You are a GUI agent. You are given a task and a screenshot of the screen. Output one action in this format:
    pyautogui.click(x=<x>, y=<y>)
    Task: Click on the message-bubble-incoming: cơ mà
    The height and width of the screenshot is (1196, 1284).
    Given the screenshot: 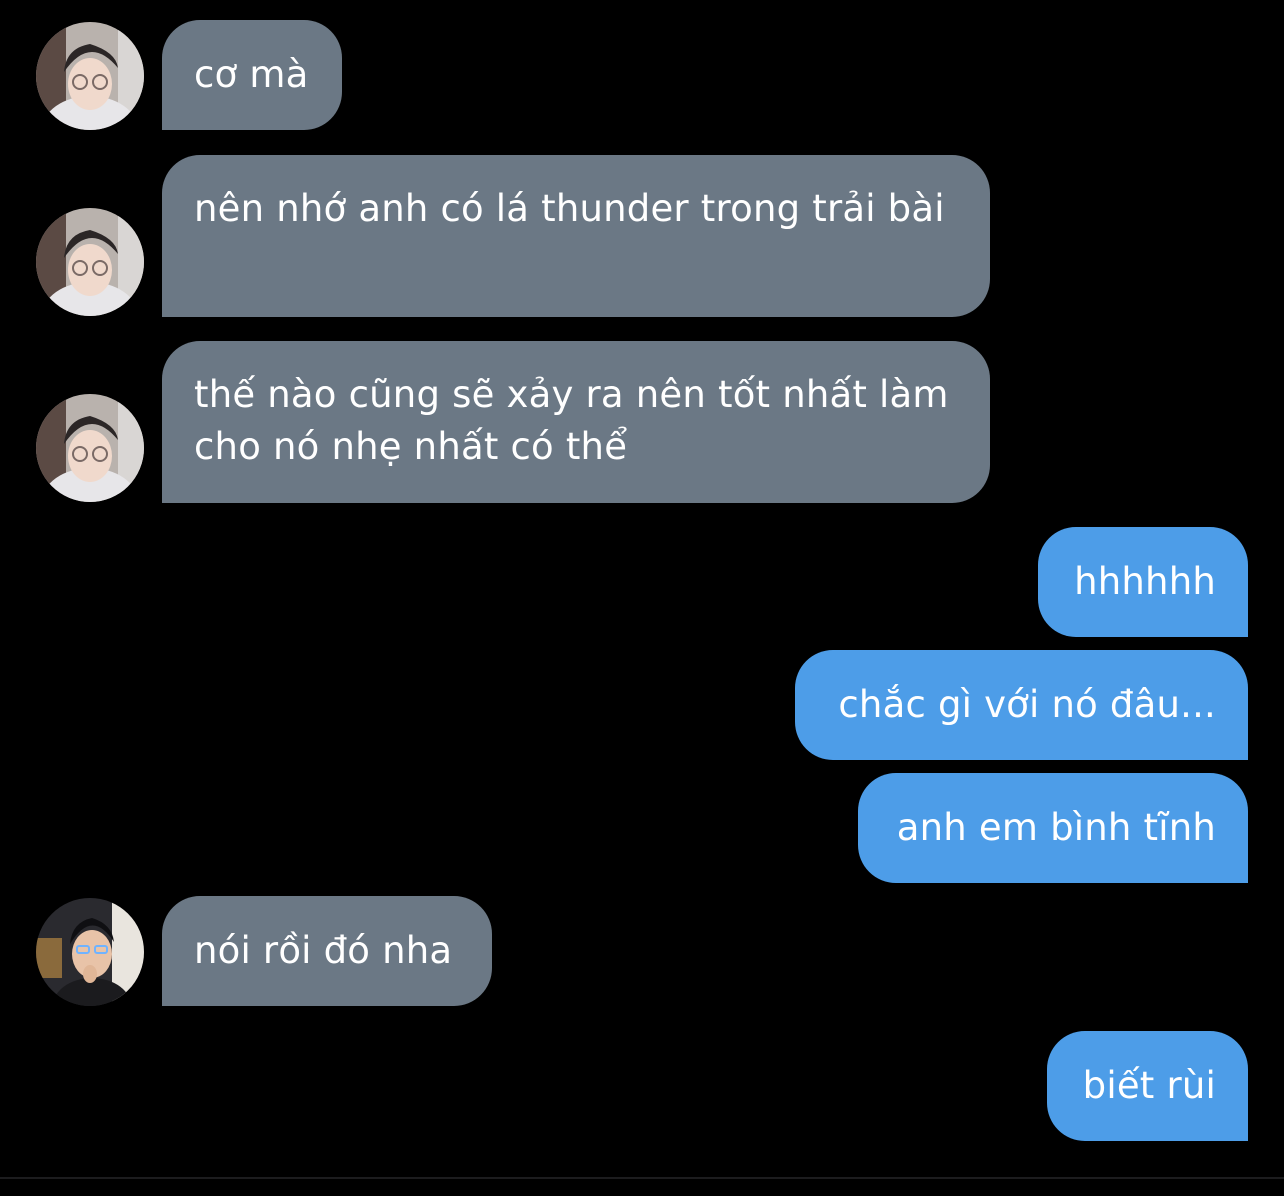 What is the action you would take?
    pyautogui.click(x=252, y=75)
    